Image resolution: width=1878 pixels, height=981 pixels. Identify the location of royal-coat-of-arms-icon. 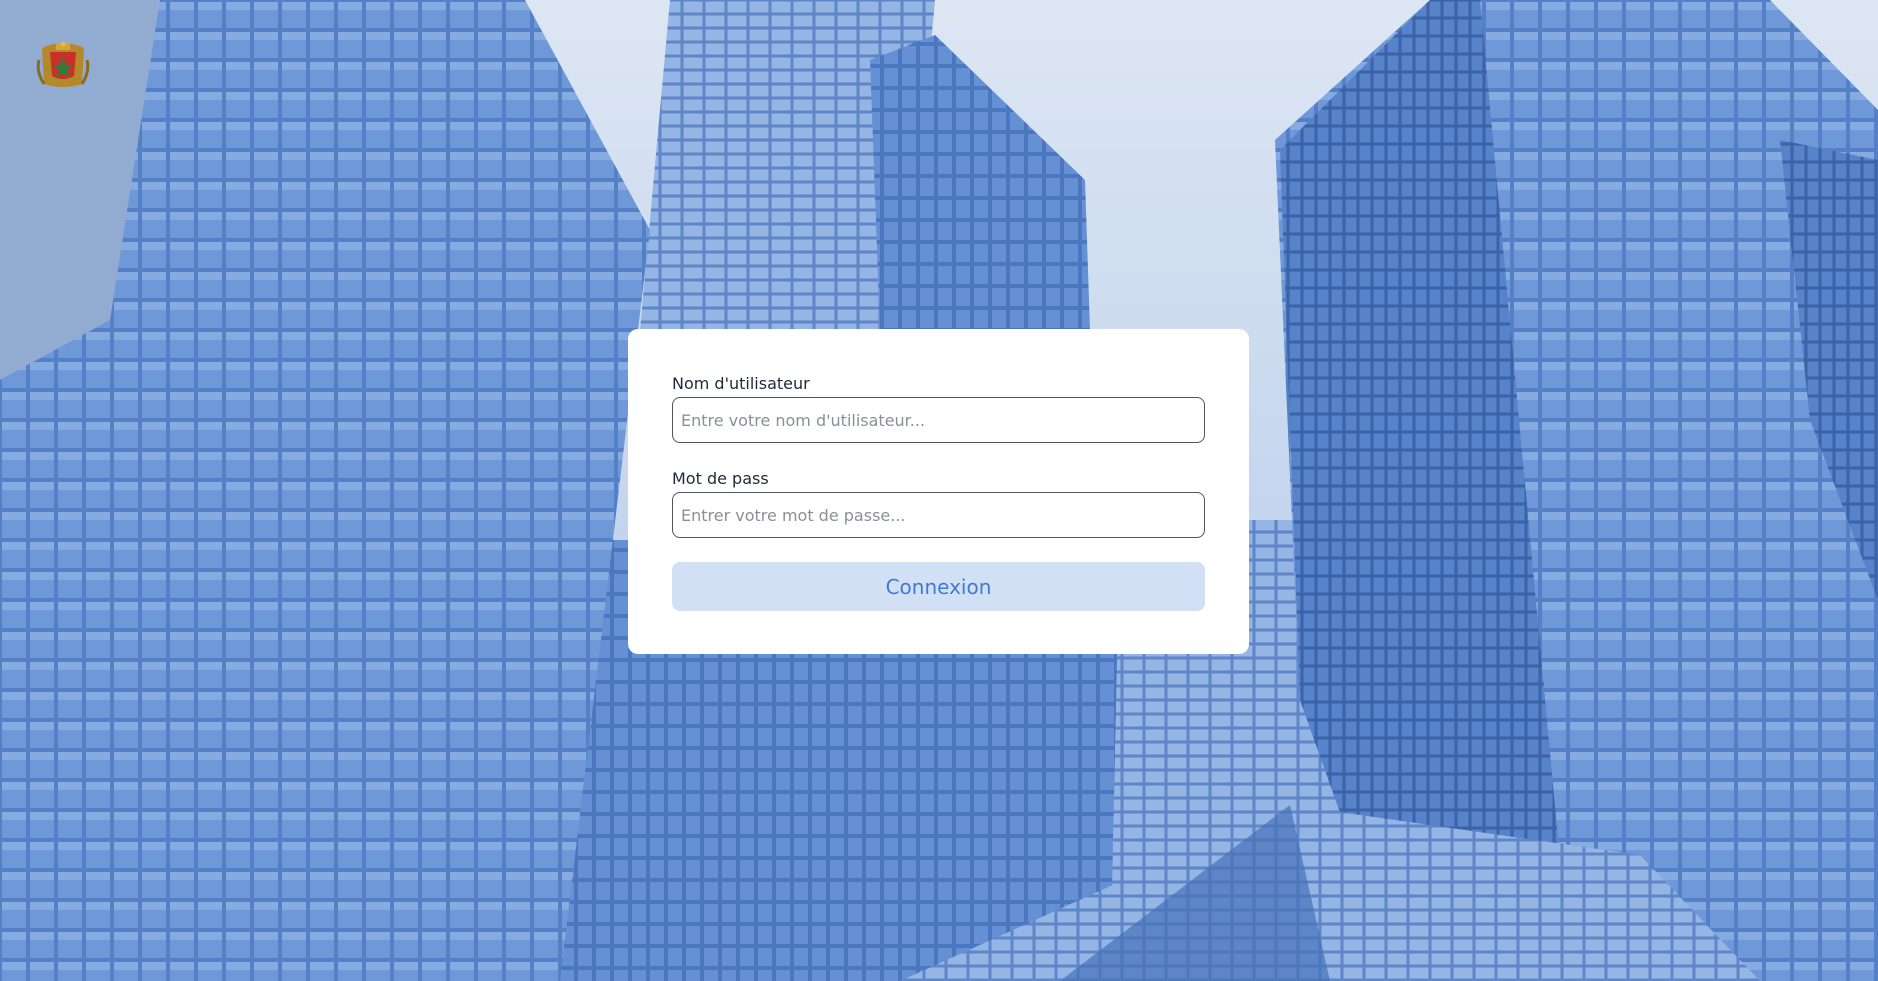
(63, 64).